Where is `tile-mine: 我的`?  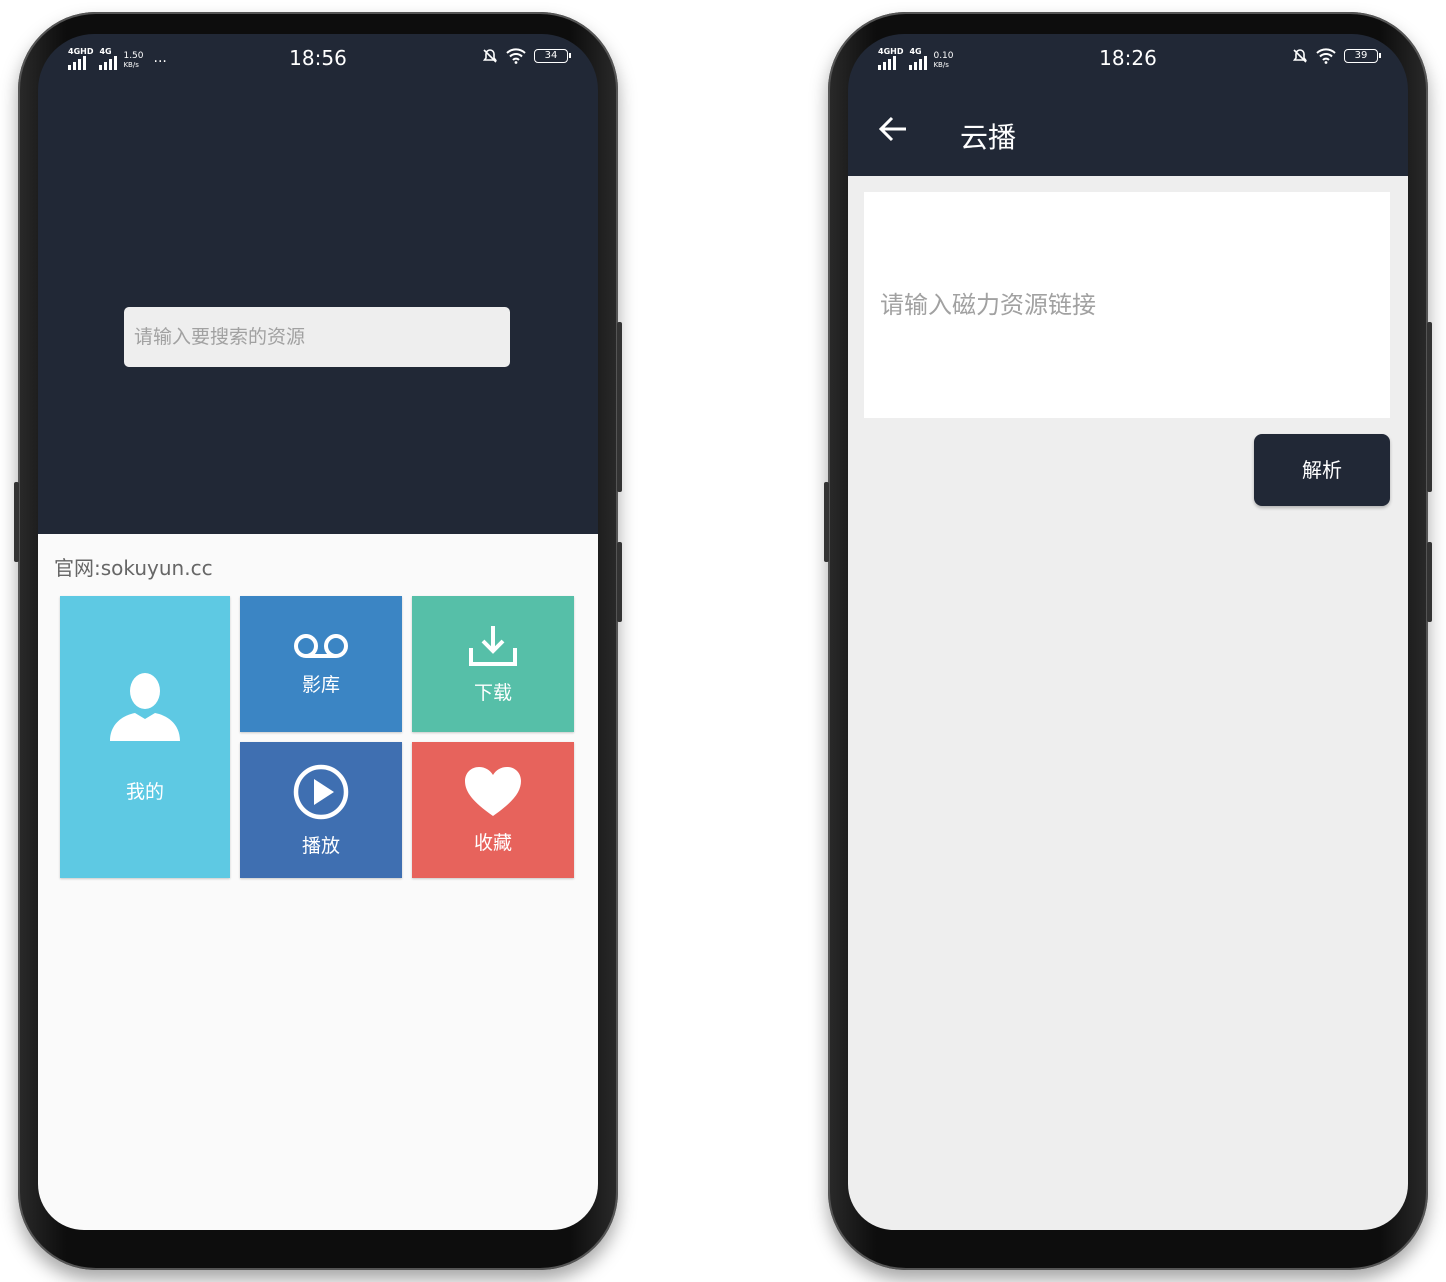
tile-mine: 我的 is located at coordinates (145, 737).